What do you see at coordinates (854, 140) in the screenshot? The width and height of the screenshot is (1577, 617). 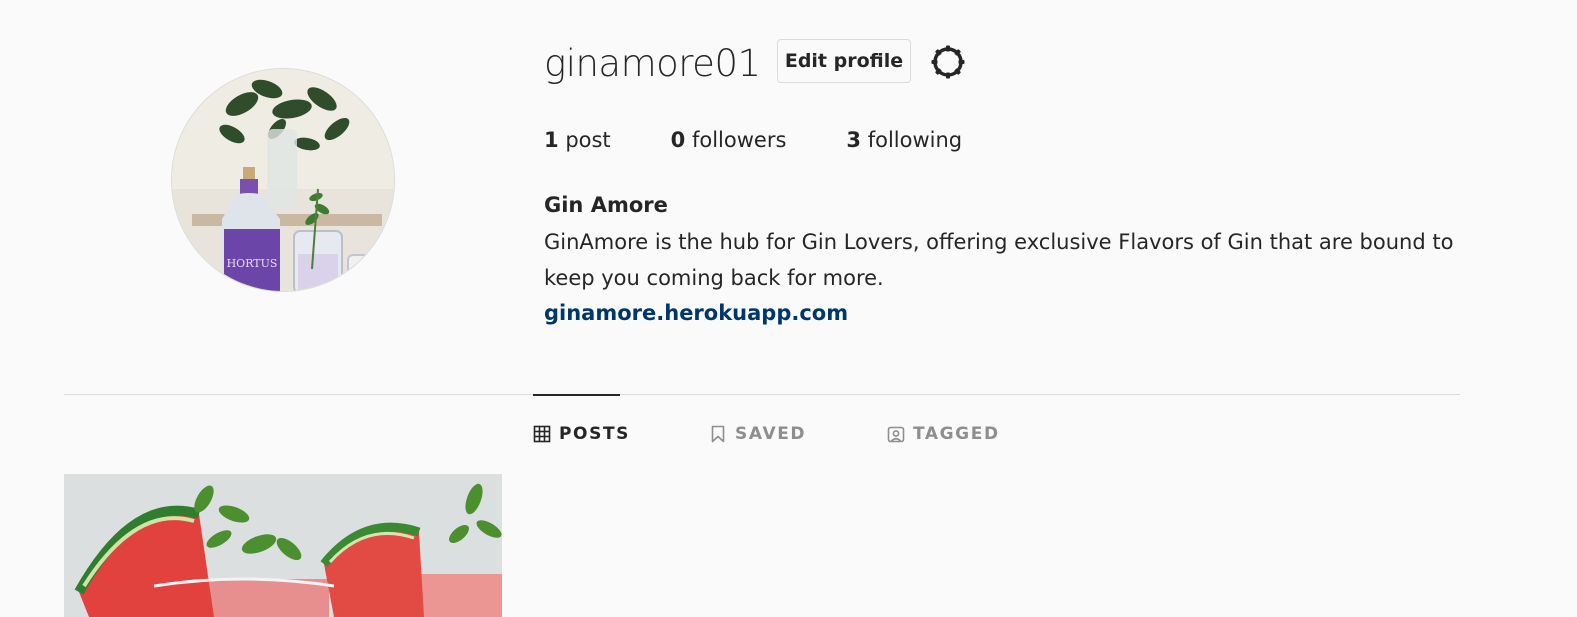 I see `following-count: 3` at bounding box center [854, 140].